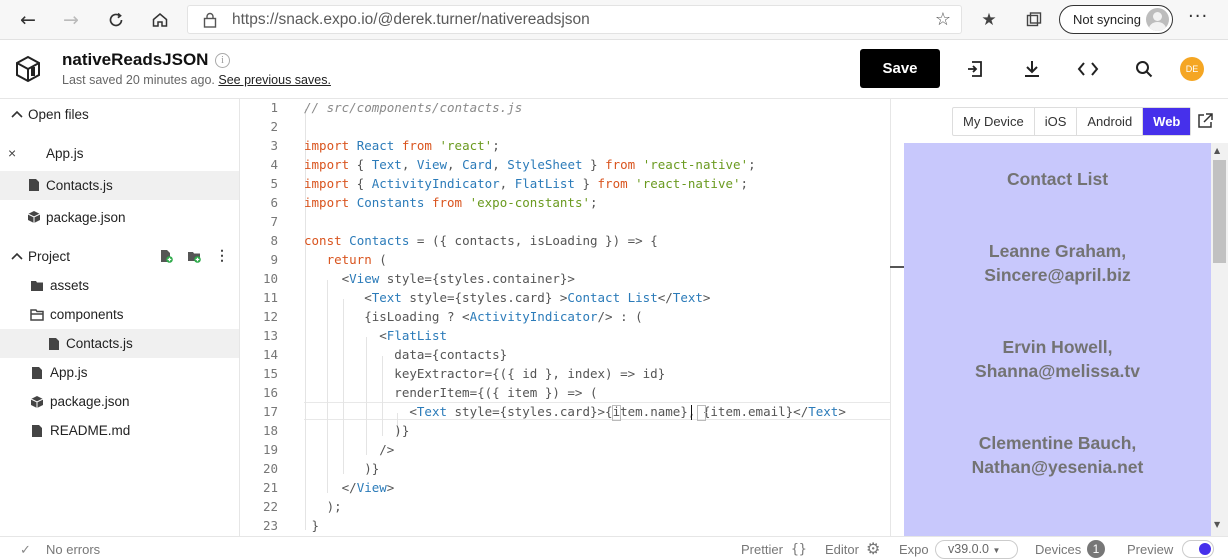 The width and height of the screenshot is (1228, 560). I want to click on gear-icon: ⚙, so click(873, 549).